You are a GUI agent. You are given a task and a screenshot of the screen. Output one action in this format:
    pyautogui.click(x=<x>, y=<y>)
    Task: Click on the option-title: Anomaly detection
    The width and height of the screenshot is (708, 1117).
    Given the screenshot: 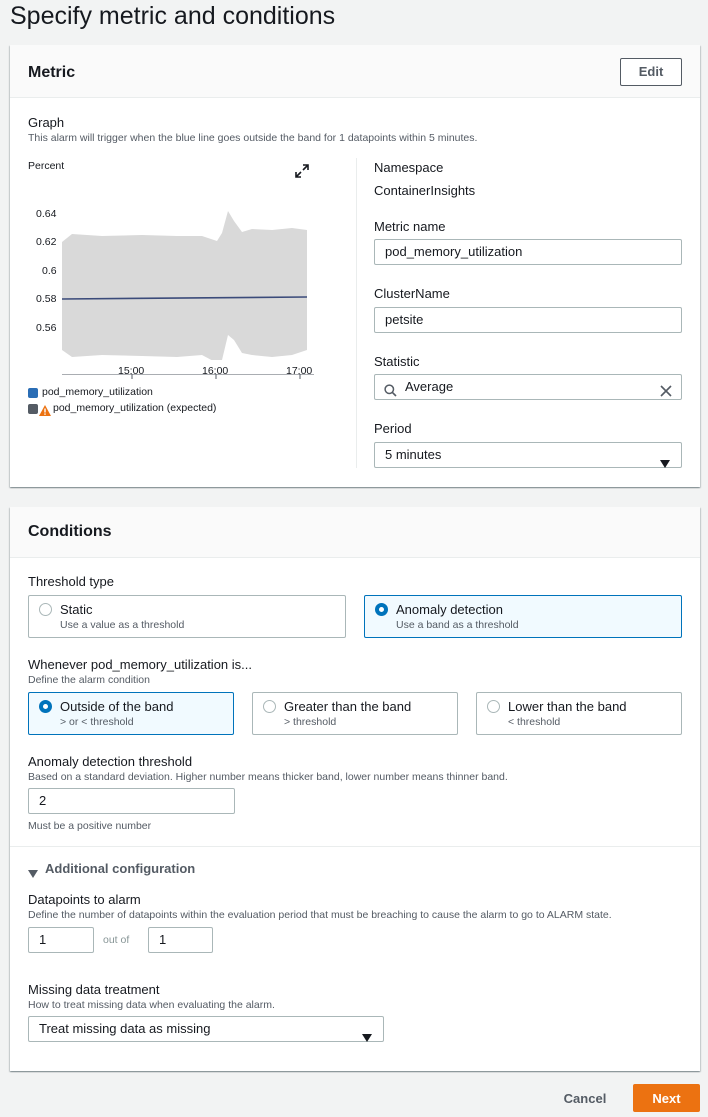 What is the action you would take?
    pyautogui.click(x=449, y=609)
    